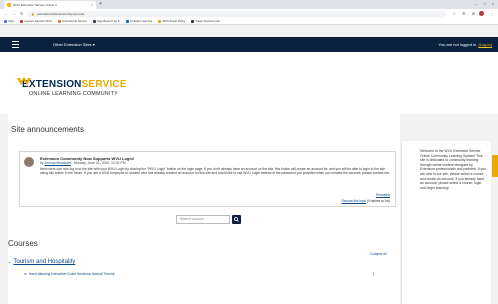  What do you see at coordinates (454, 13) in the screenshot?
I see `star-icon: ☆` at bounding box center [454, 13].